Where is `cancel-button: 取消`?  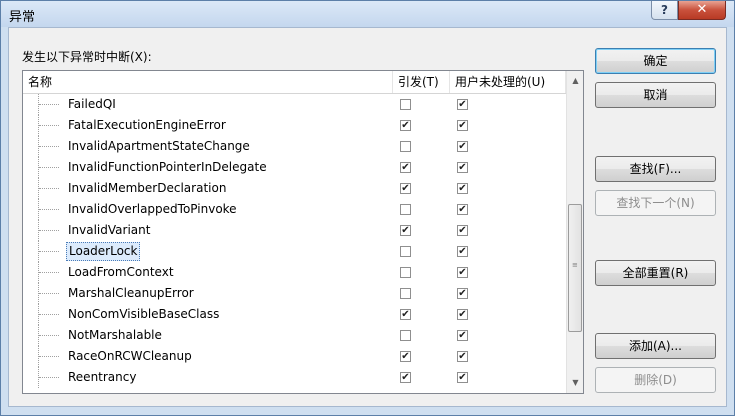
cancel-button: 取消 is located at coordinates (655, 95).